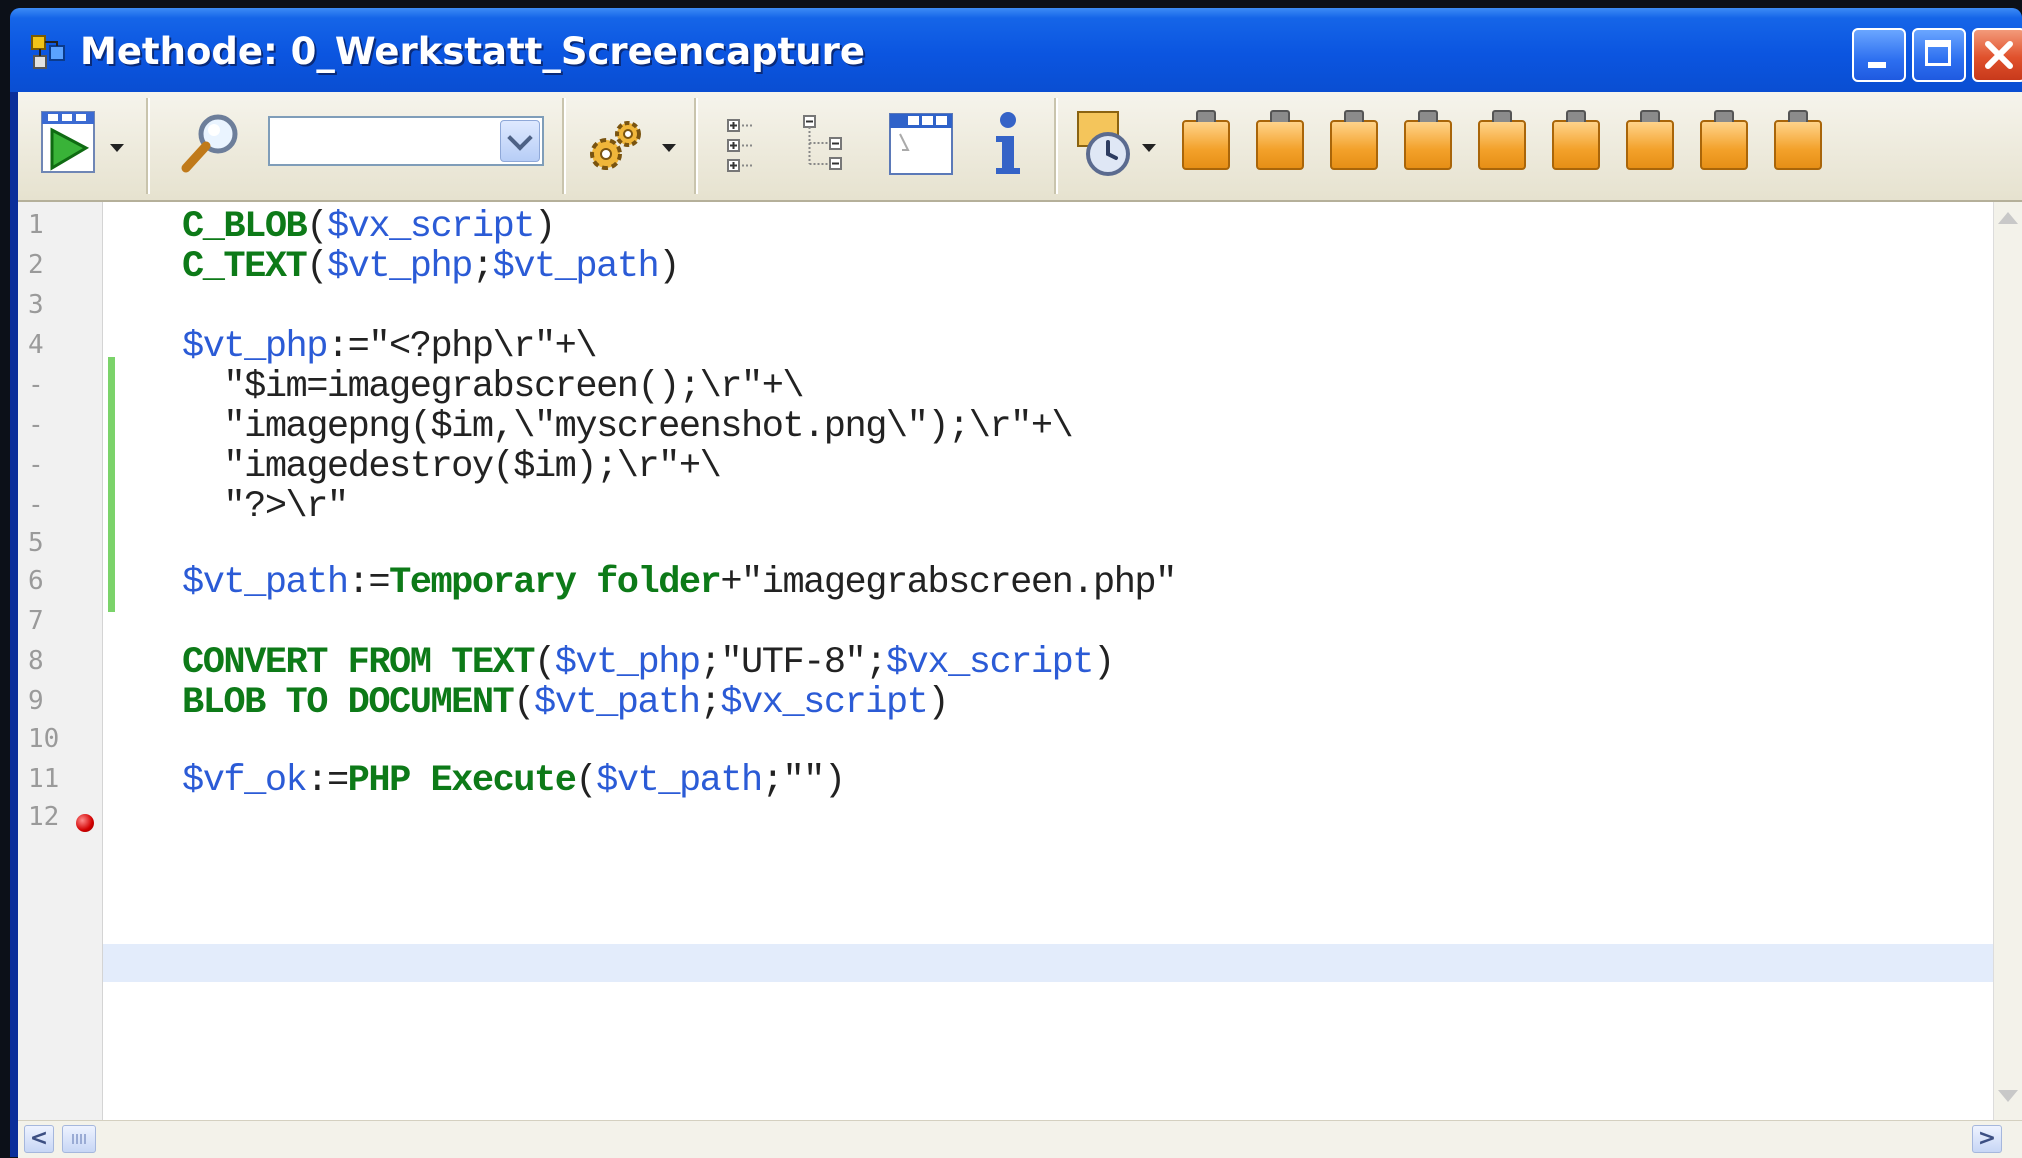  What do you see at coordinates (1879, 55) in the screenshot?
I see `minimize-button` at bounding box center [1879, 55].